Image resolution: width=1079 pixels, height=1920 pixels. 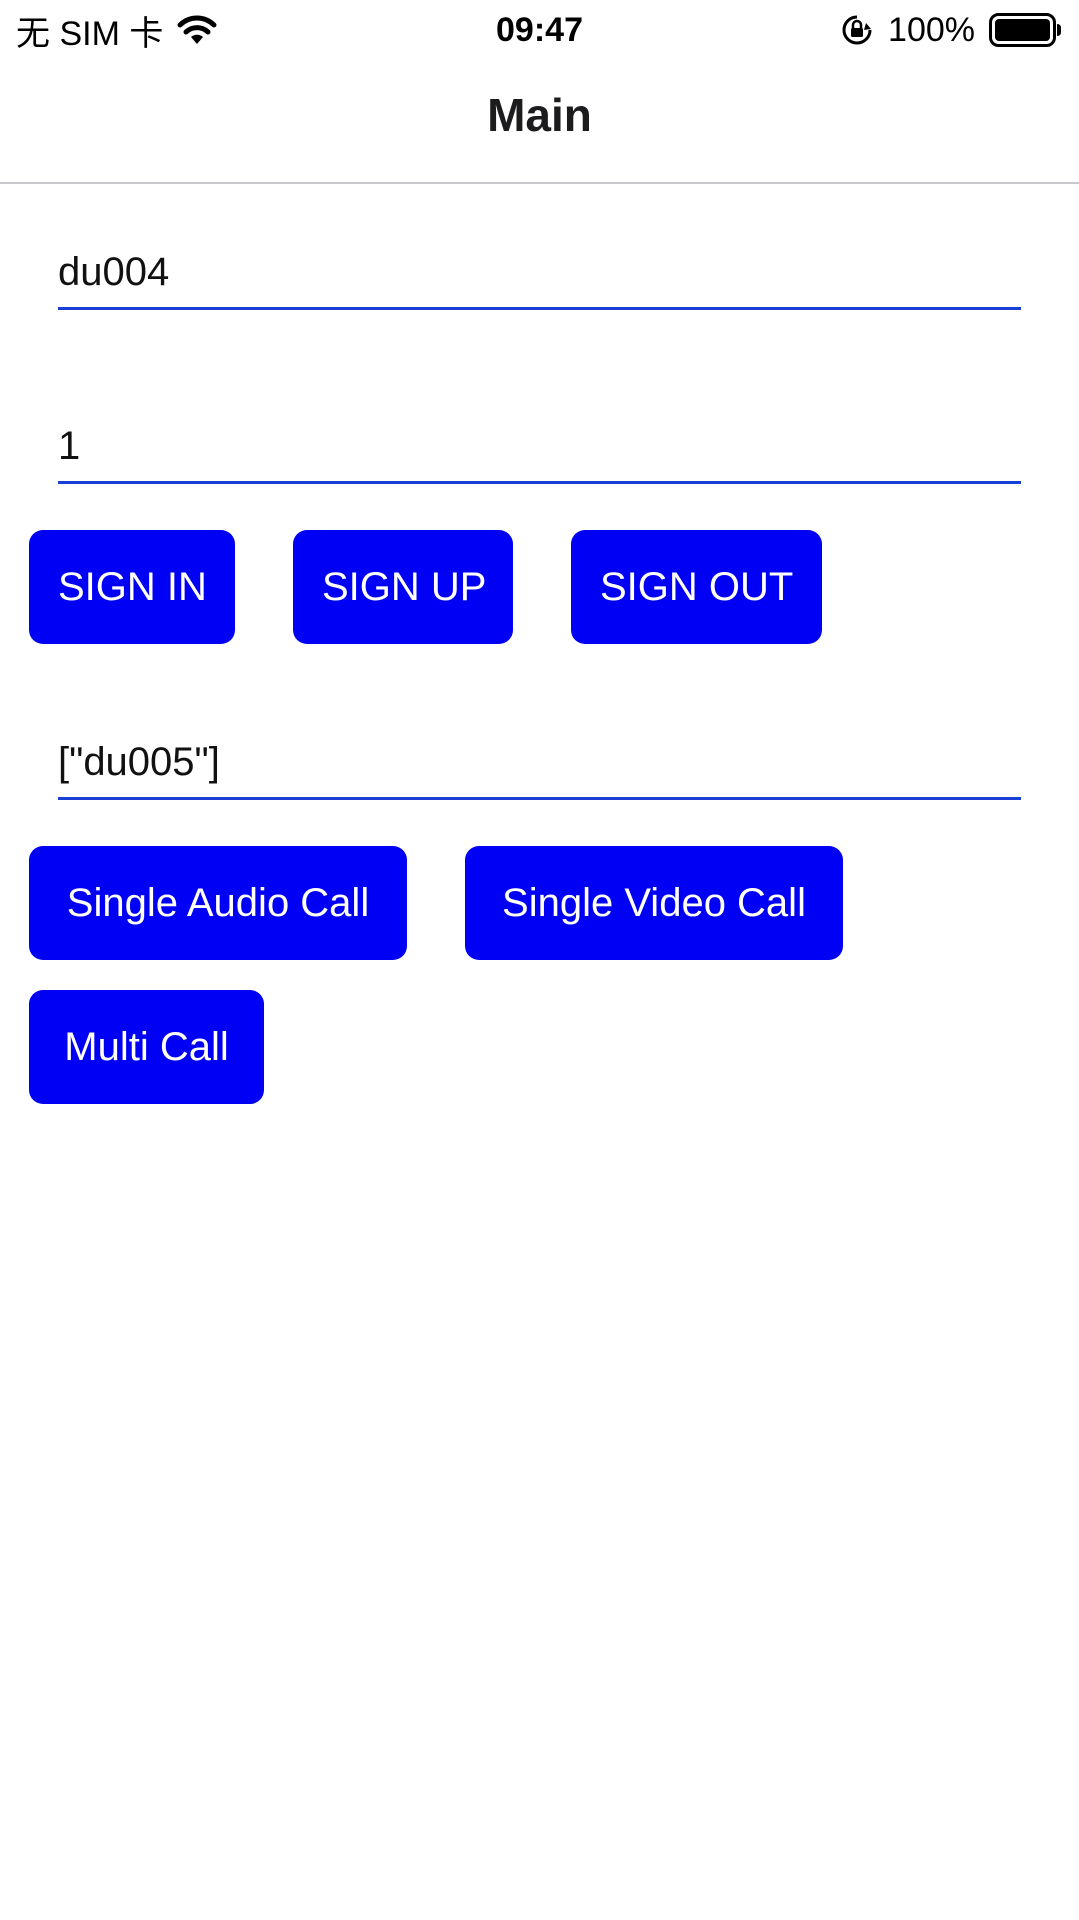 I want to click on single-audio-call-button: Single Audio Call, so click(x=218, y=903).